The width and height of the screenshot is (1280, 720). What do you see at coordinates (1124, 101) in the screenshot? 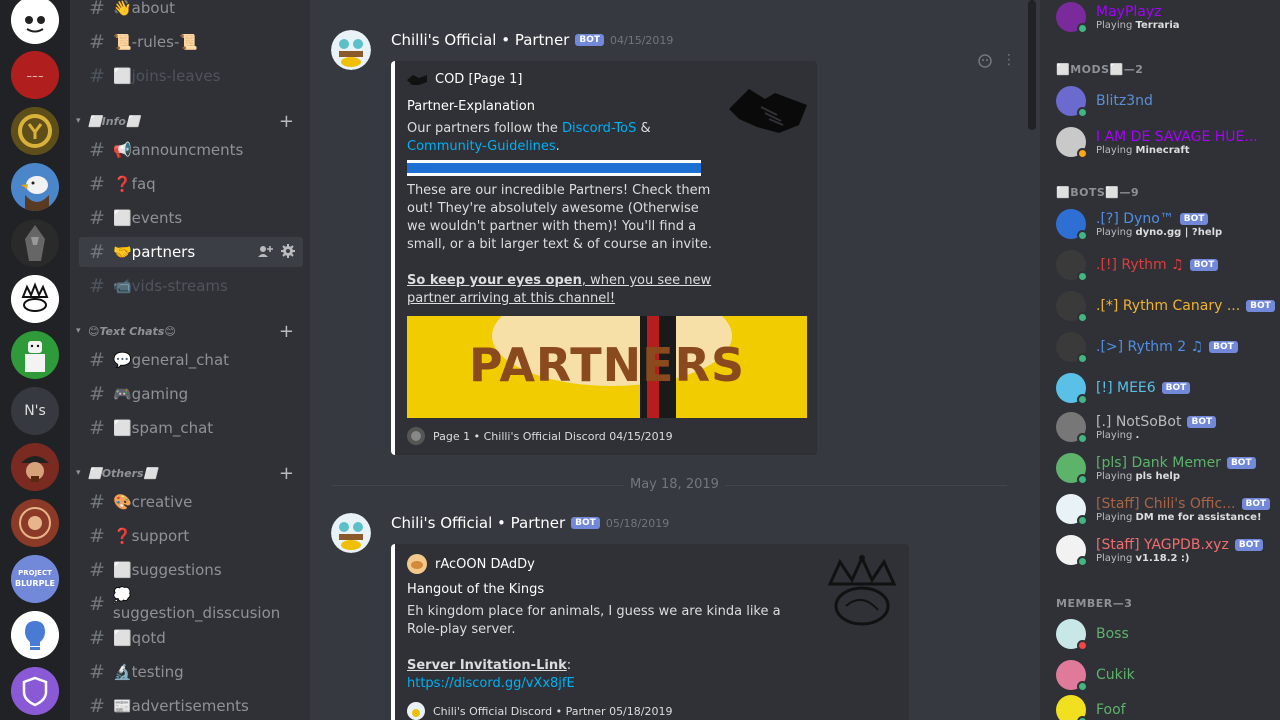
I see `member-name: Blitz3nd` at bounding box center [1124, 101].